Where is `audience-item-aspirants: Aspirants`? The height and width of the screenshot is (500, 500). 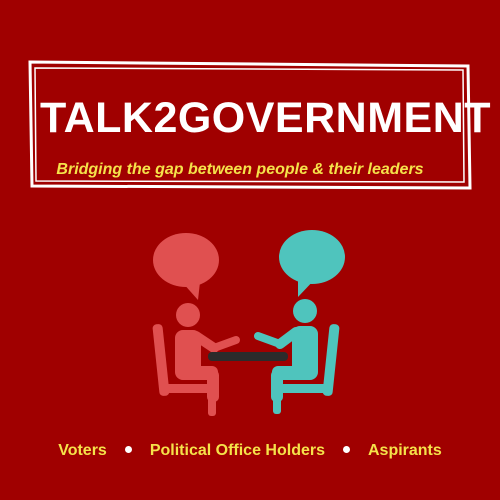
audience-item-aspirants: Aspirants is located at coordinates (404, 450).